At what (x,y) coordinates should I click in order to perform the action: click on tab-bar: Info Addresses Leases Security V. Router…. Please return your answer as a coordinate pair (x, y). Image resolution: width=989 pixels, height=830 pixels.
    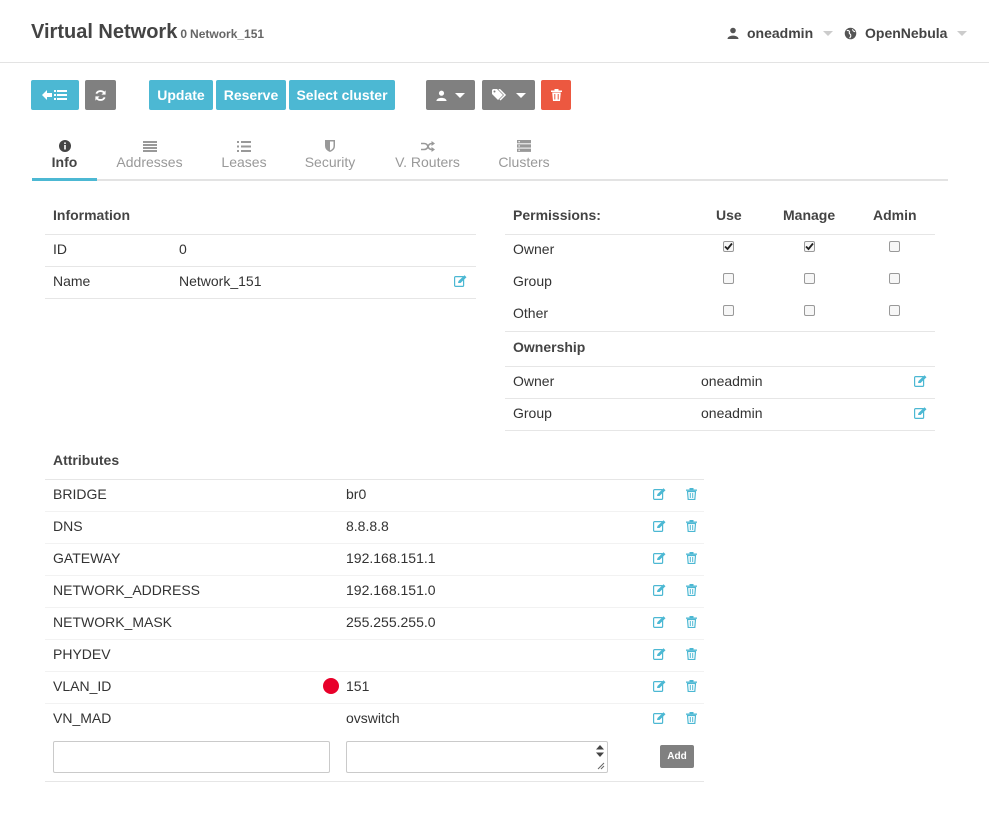
    Looking at the image, I should click on (490, 154).